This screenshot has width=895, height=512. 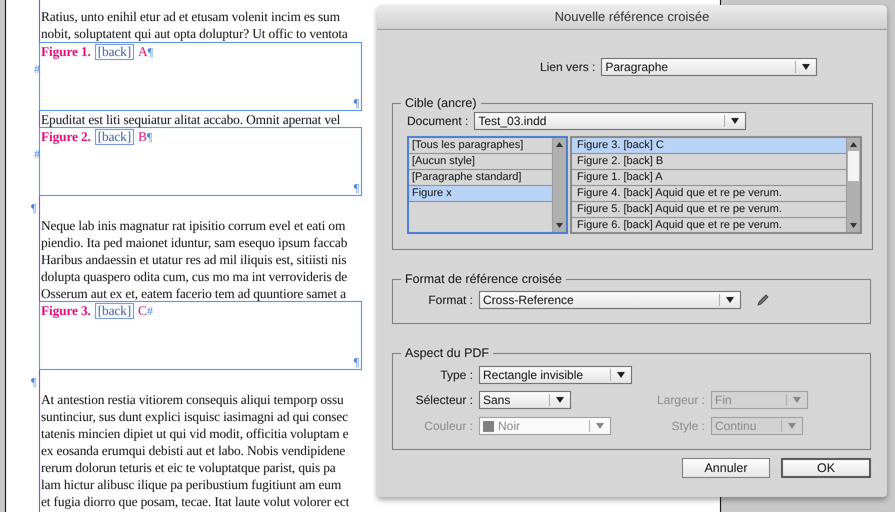 What do you see at coordinates (193, 293) in the screenshot?
I see `body-text-line: Osserum aut ex et, eatem facerio tem ad quuntiore samet a` at bounding box center [193, 293].